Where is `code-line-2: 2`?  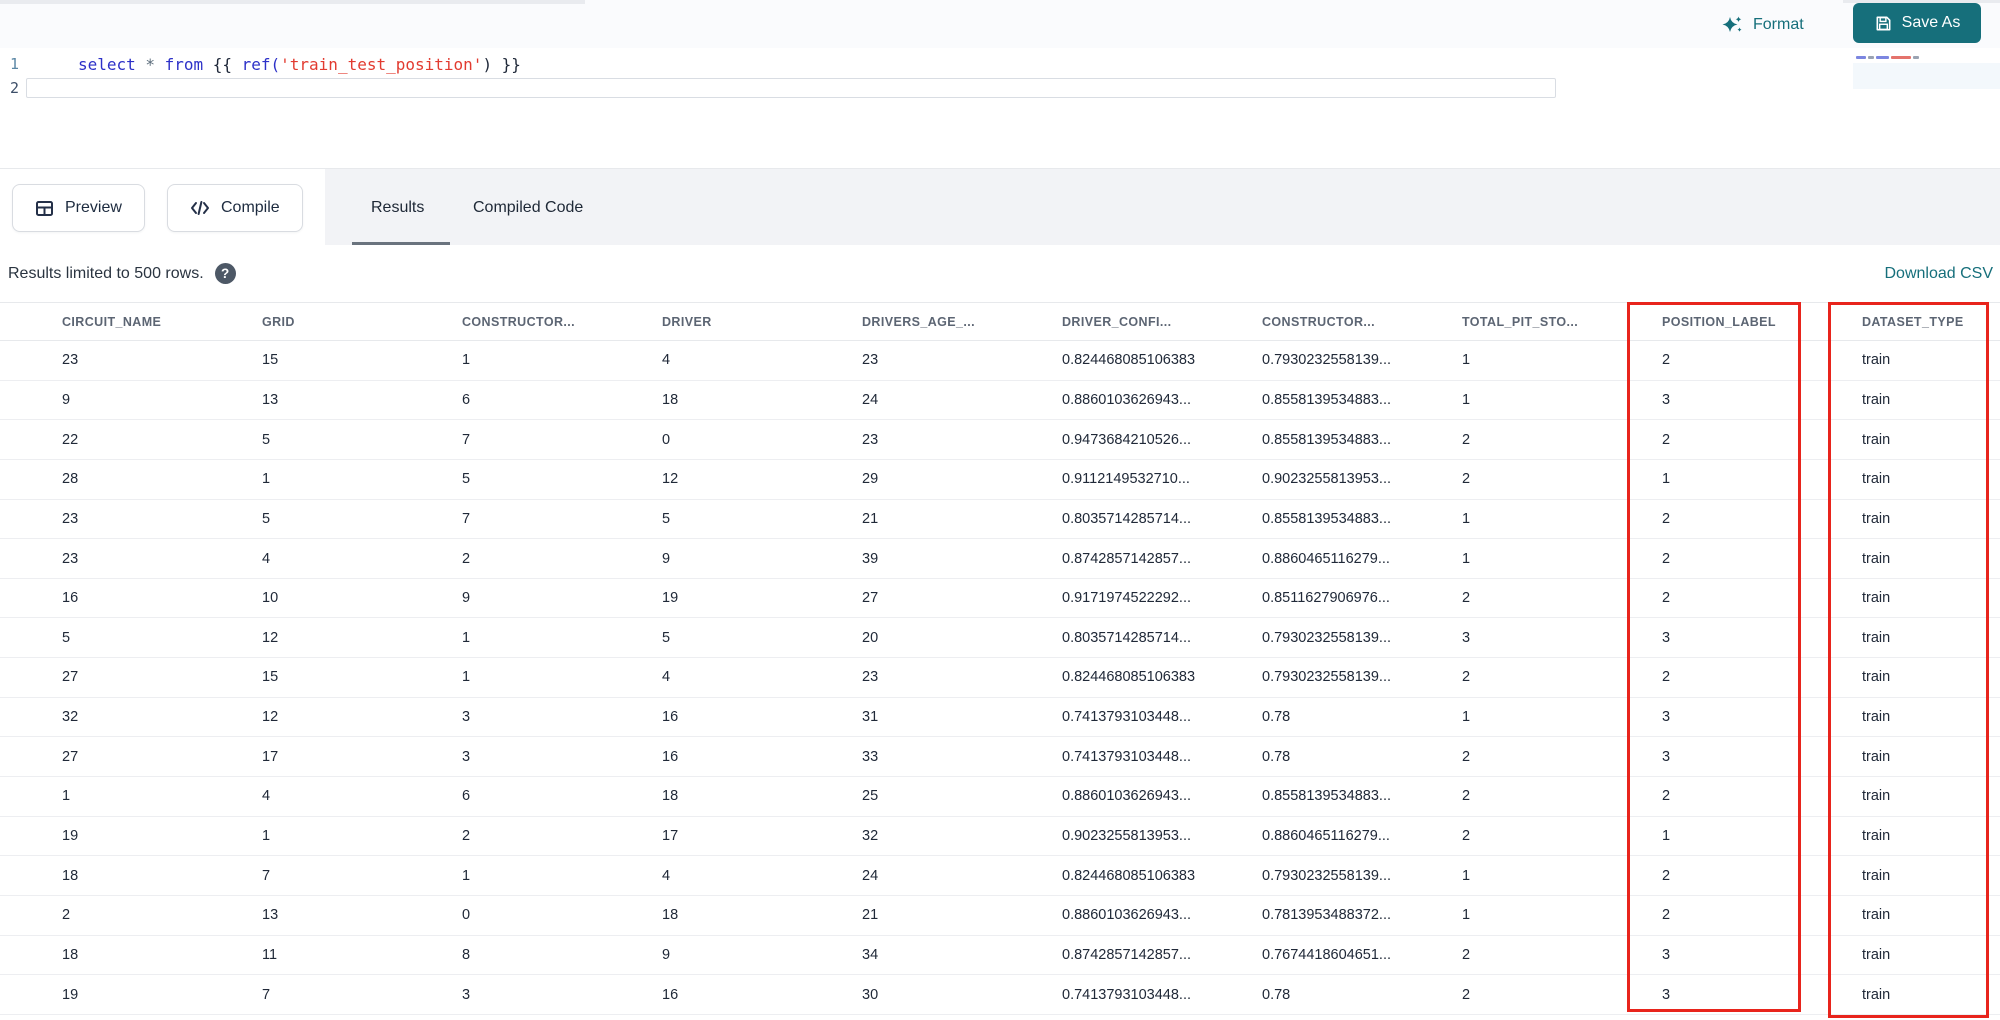 code-line-2: 2 is located at coordinates (995, 88).